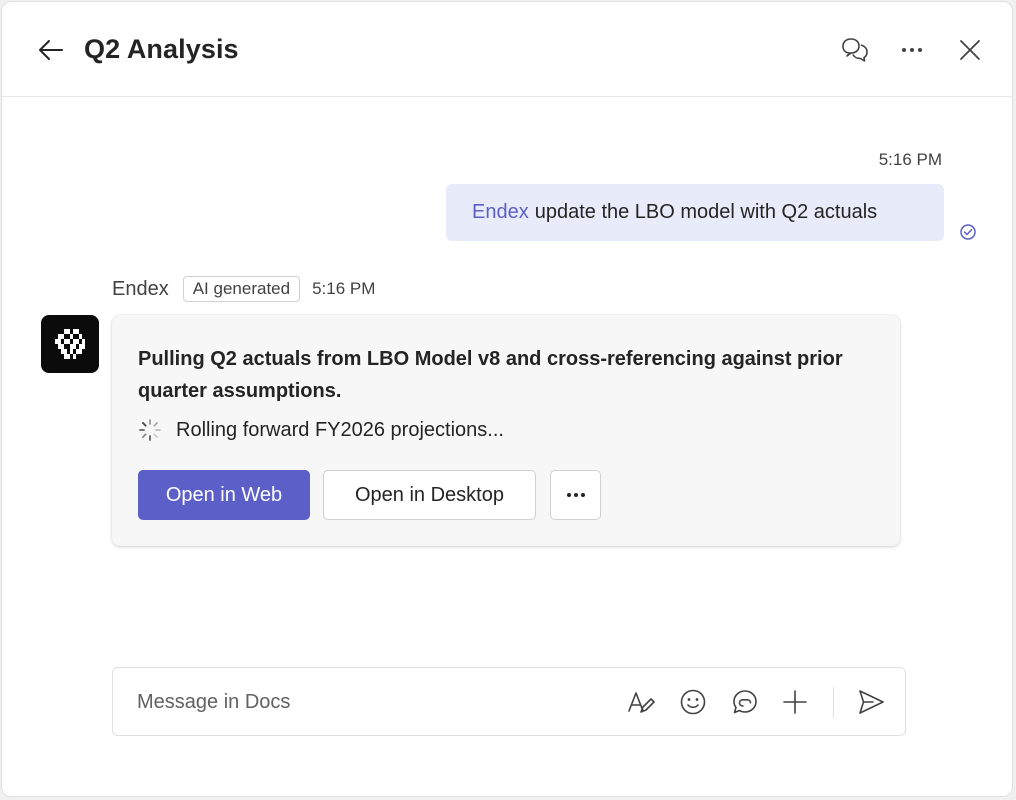 The width and height of the screenshot is (1016, 800). I want to click on user-message-timestamp: 5:16 PM, so click(910, 159).